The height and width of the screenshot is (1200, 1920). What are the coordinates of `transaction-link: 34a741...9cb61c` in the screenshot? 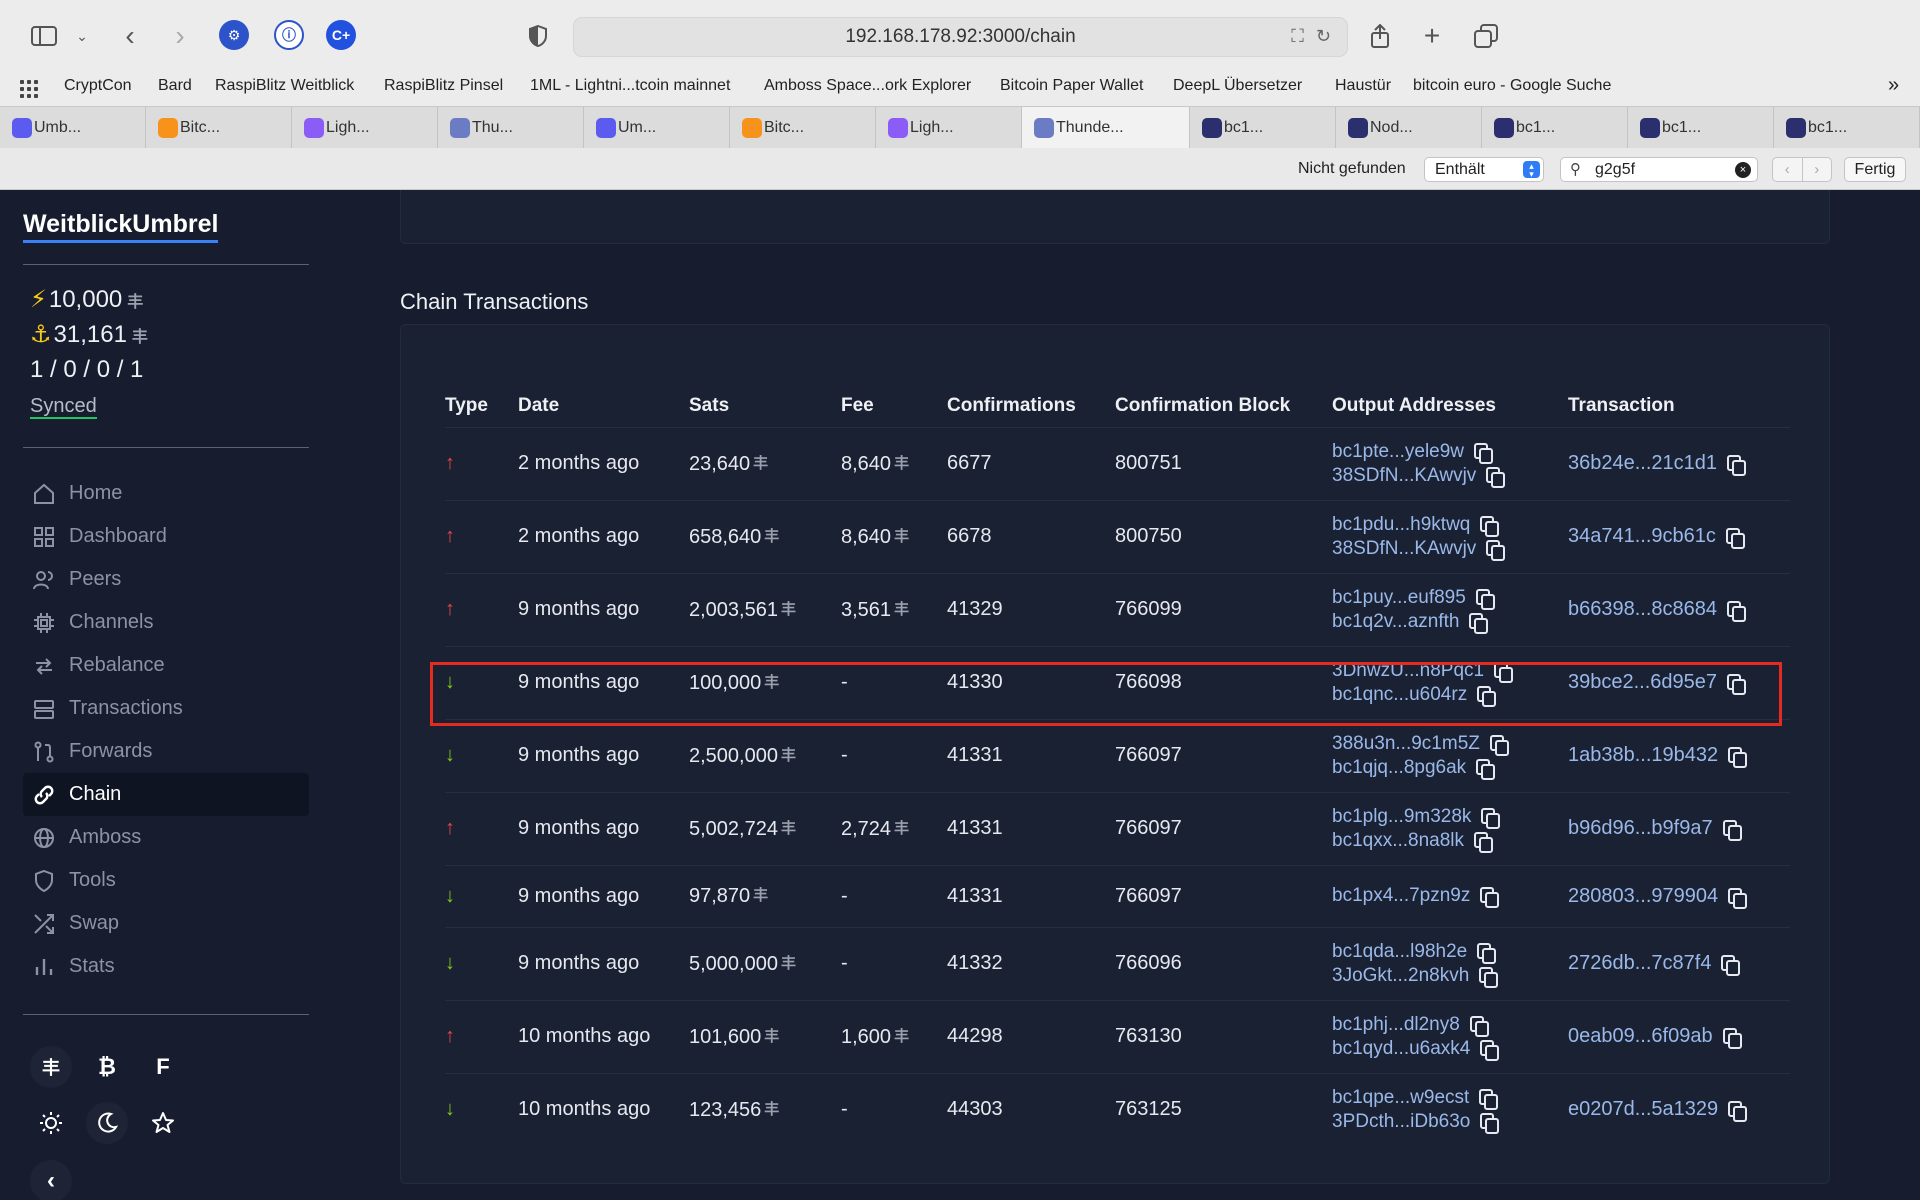 It's located at (1642, 536).